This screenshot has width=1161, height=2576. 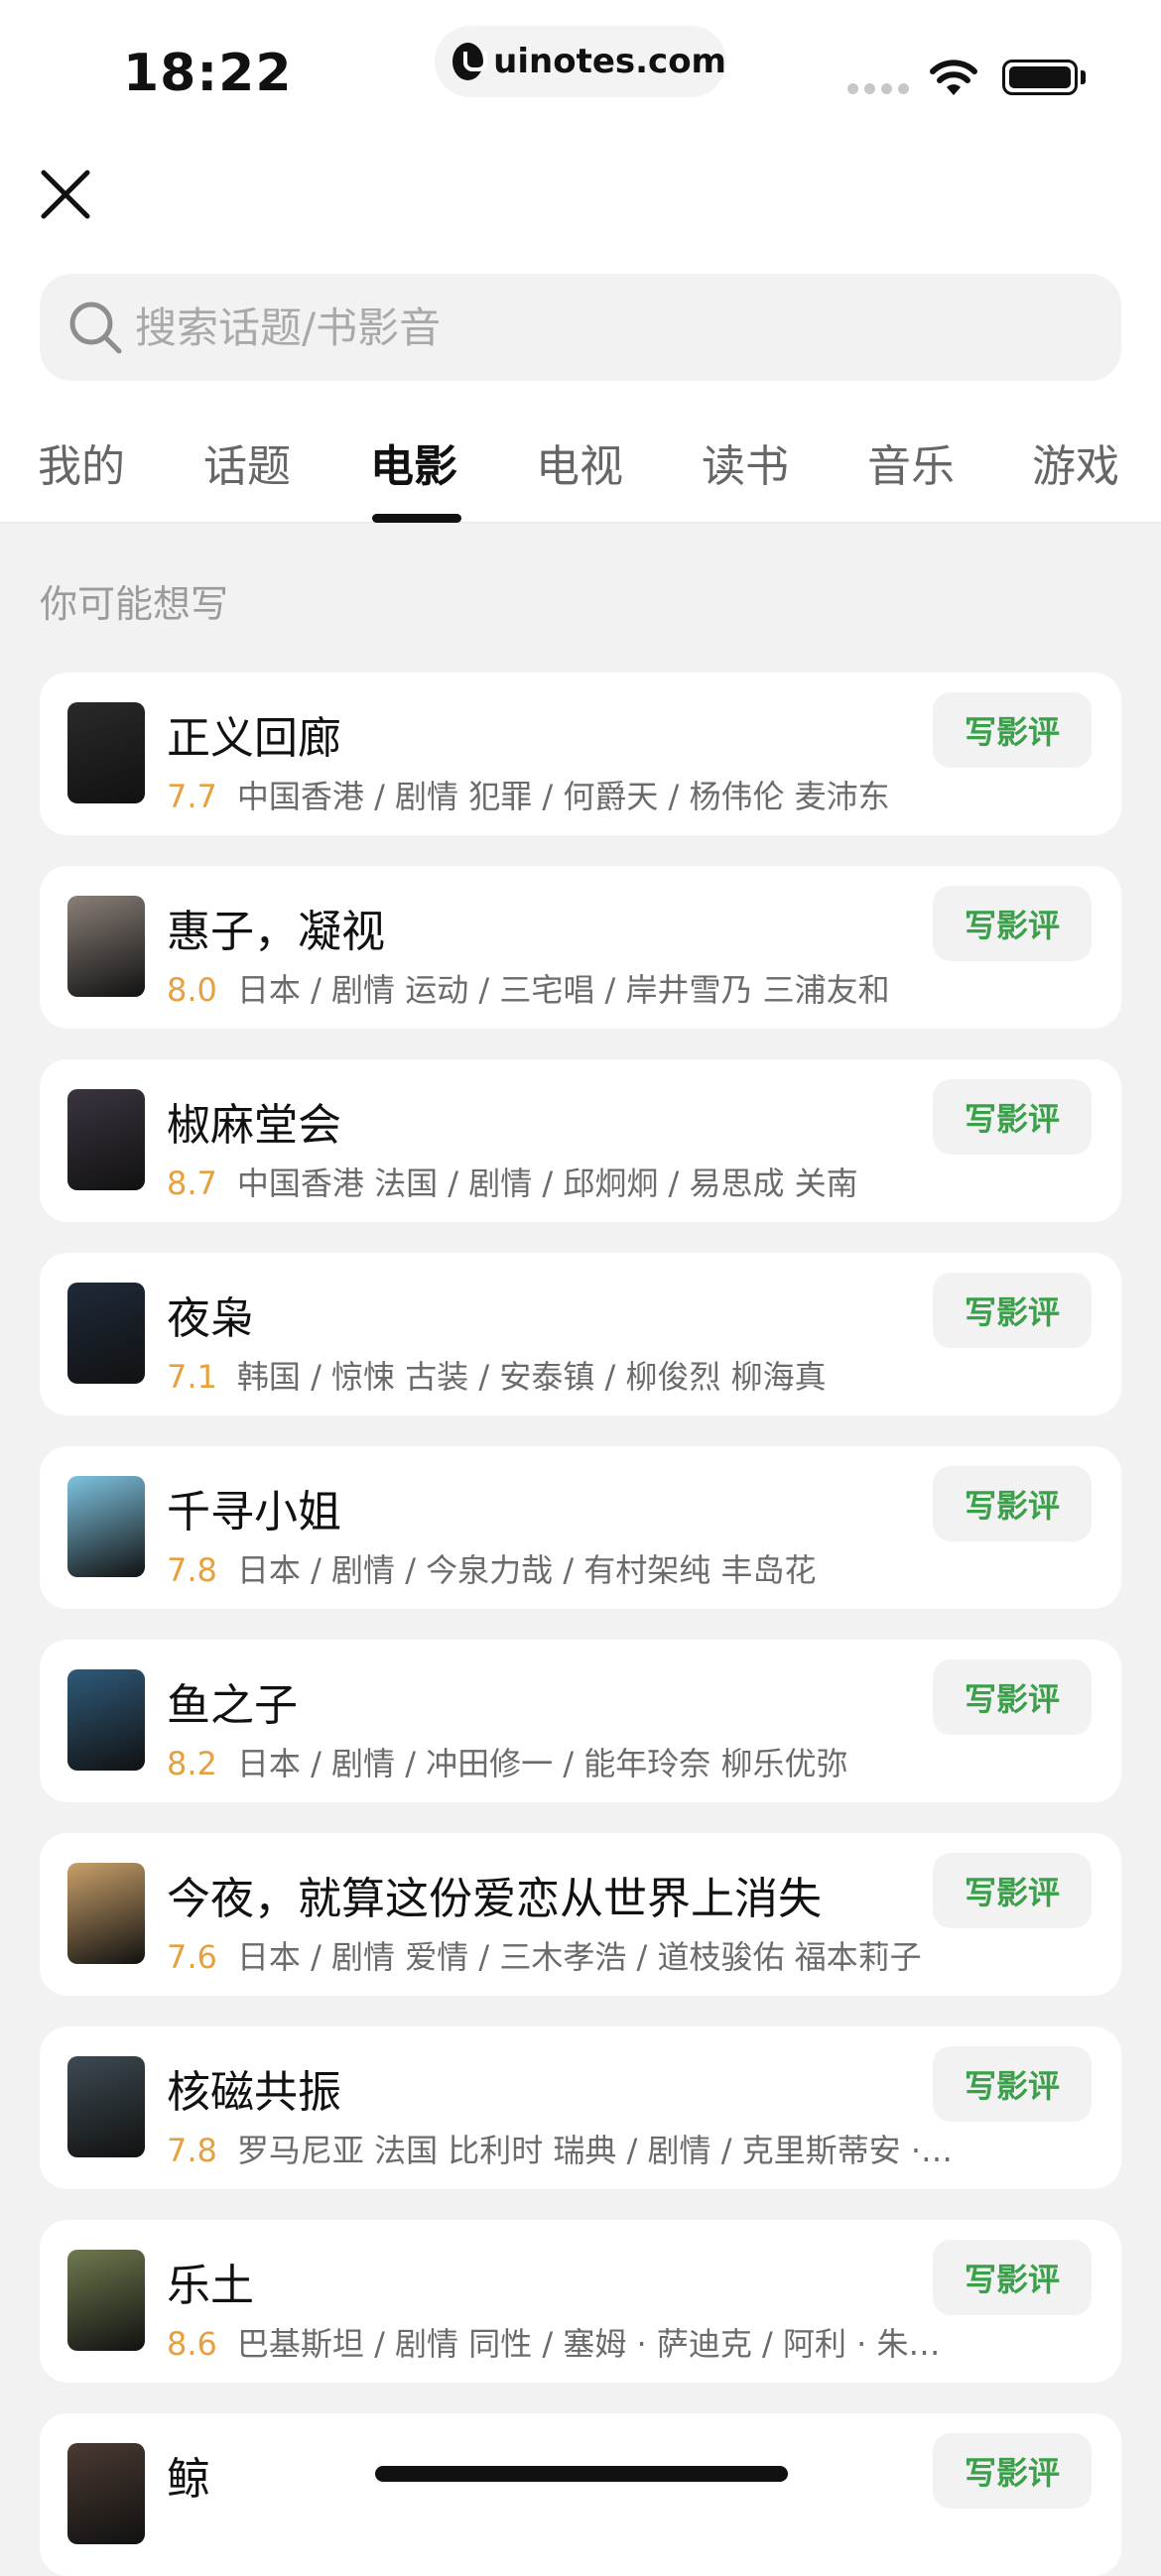 What do you see at coordinates (579, 1957) in the screenshot?
I see `movie-info: 日本 / 剧情 爱情 / 三木孝浩 / 道枝骏佑 福本莉子` at bounding box center [579, 1957].